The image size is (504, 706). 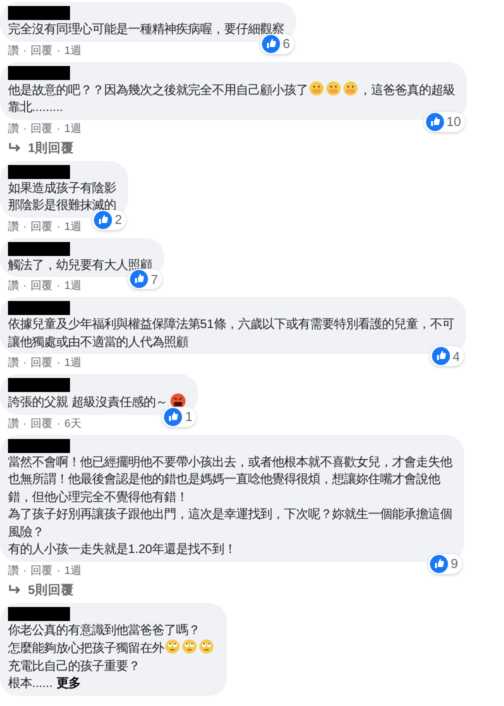 What do you see at coordinates (86, 648) in the screenshot?
I see `comment-text: 怎麼能夠放心把孩子獨留在外` at bounding box center [86, 648].